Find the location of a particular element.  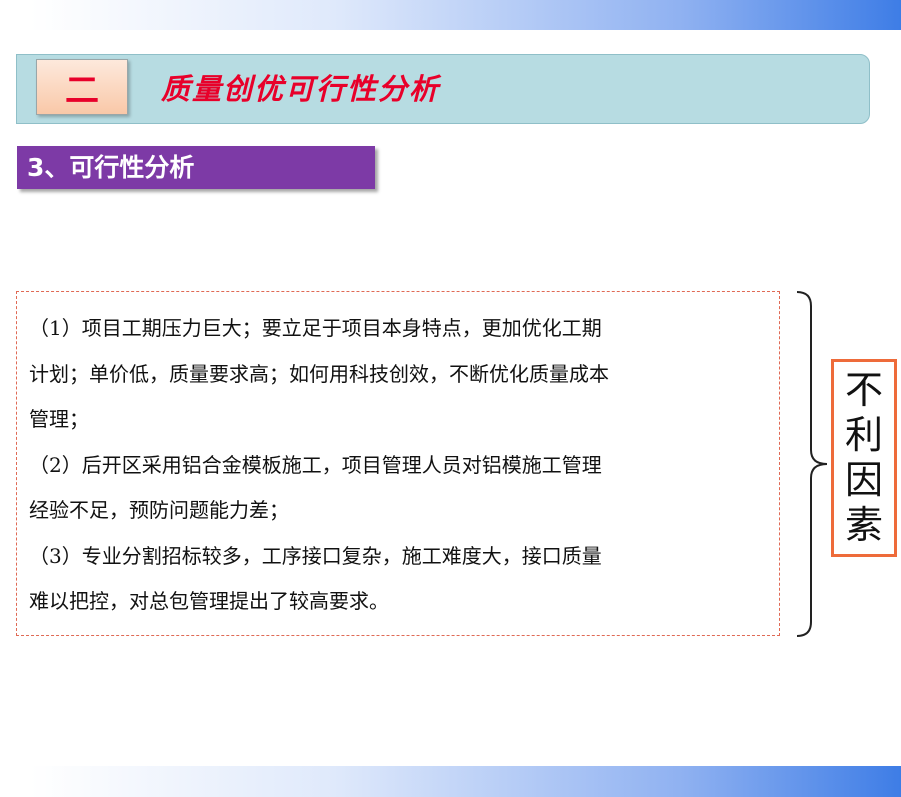

section-number-badge: 二 is located at coordinates (82, 87).